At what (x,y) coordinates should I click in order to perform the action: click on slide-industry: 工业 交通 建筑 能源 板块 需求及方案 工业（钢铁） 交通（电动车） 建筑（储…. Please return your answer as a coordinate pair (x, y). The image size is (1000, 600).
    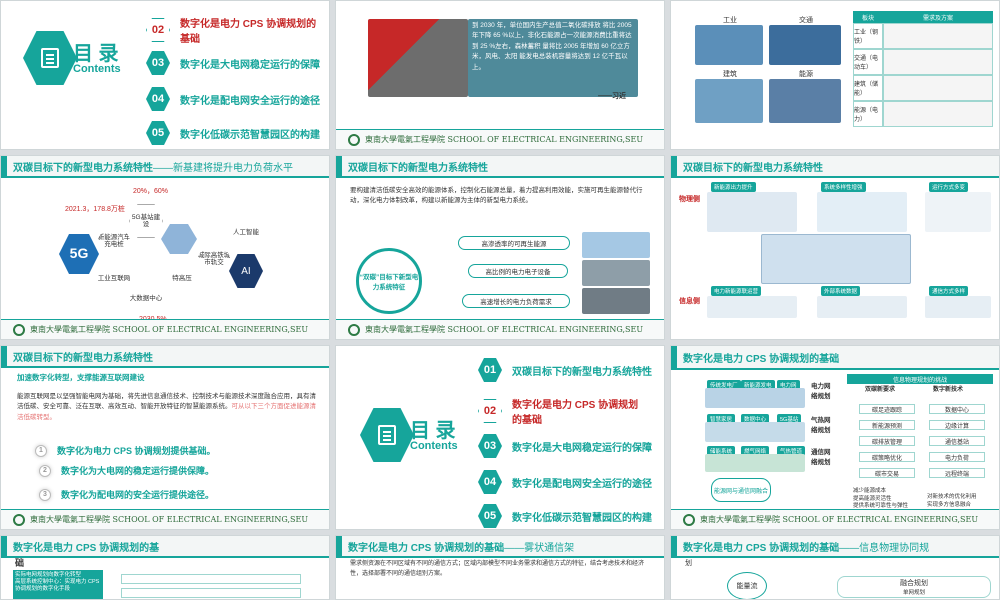
    Looking at the image, I should click on (835, 75).